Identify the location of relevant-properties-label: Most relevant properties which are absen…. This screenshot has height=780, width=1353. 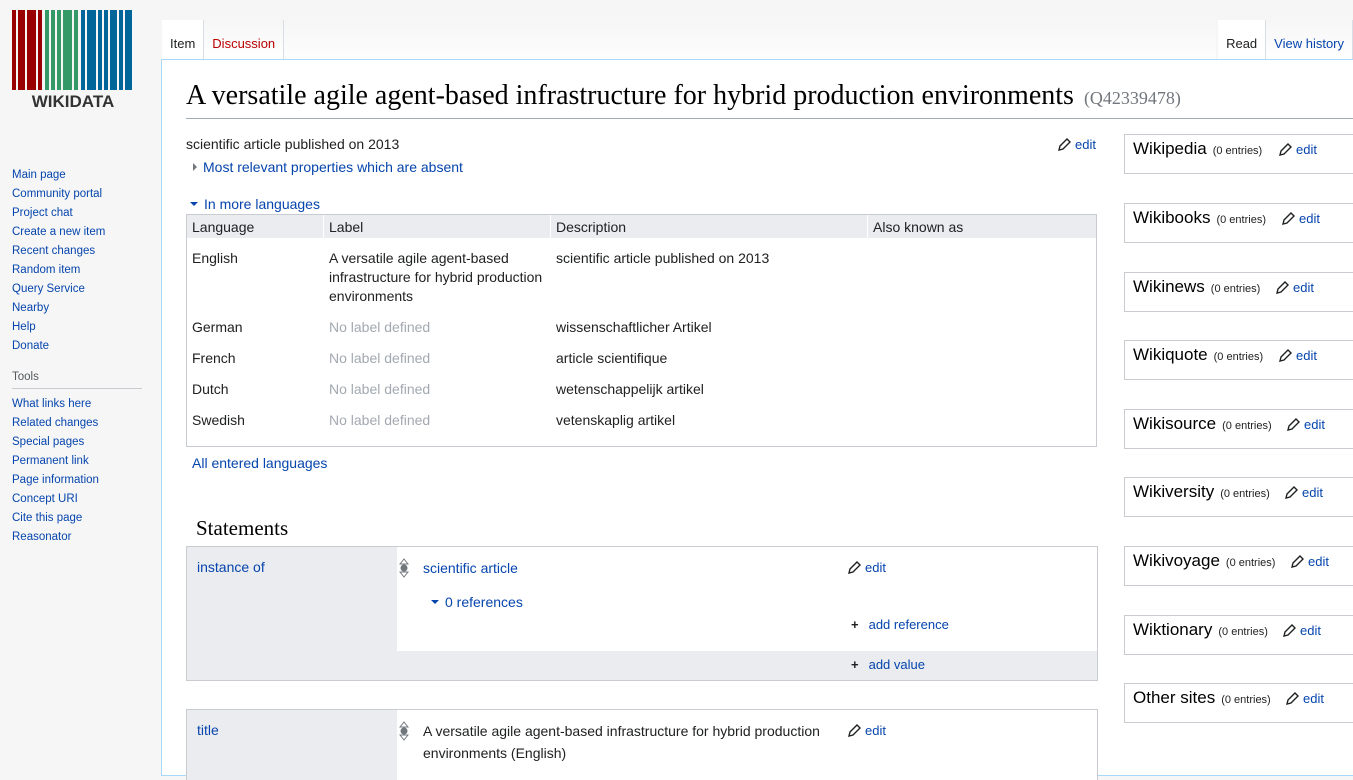
(333, 167).